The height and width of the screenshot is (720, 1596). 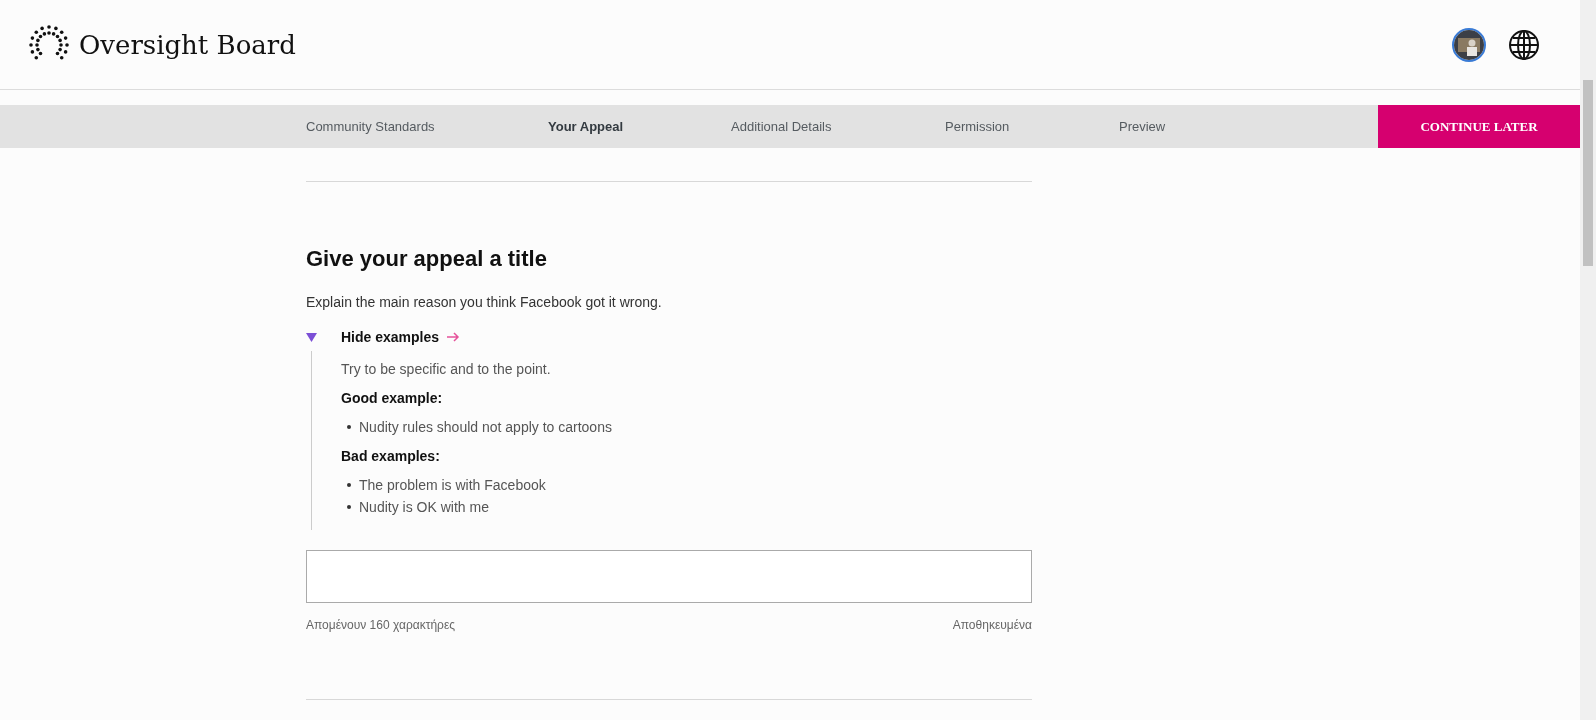 I want to click on brand-name: Oversight Board, so click(x=187, y=44).